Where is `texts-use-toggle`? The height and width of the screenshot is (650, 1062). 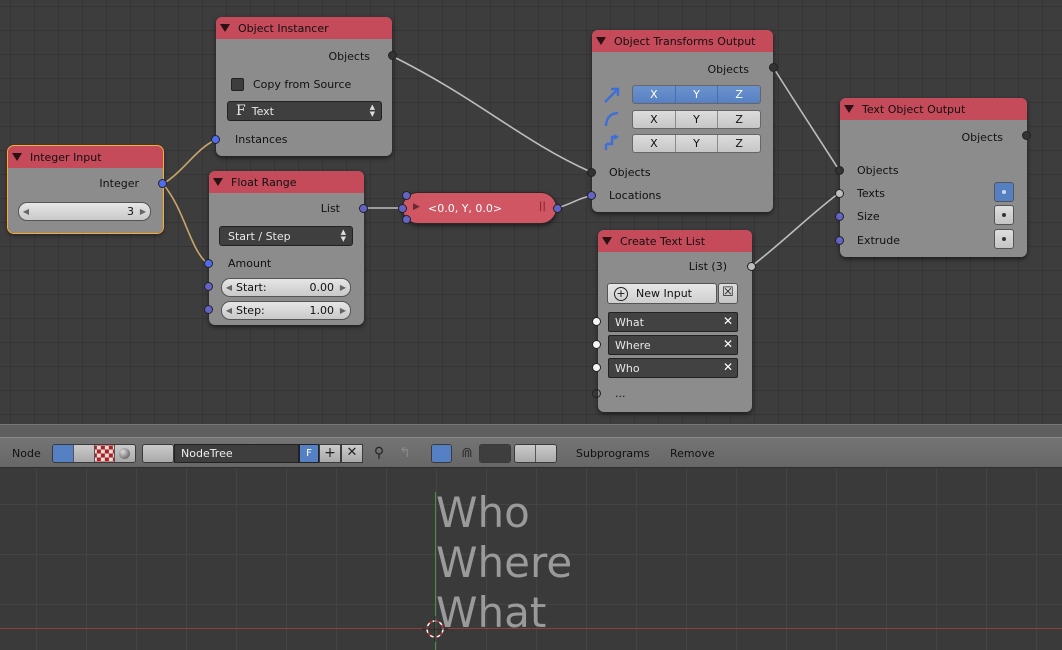 texts-use-toggle is located at coordinates (1004, 192).